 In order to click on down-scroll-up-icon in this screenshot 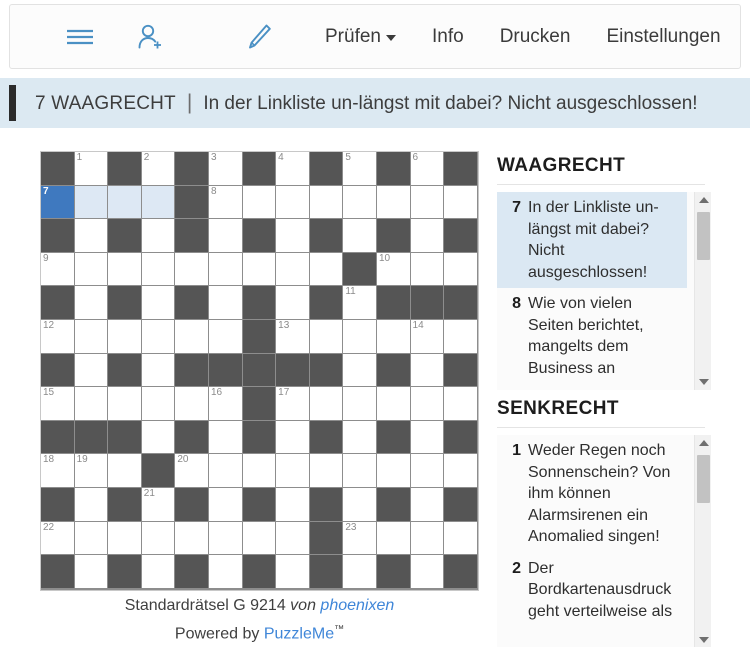, I will do `click(703, 443)`.